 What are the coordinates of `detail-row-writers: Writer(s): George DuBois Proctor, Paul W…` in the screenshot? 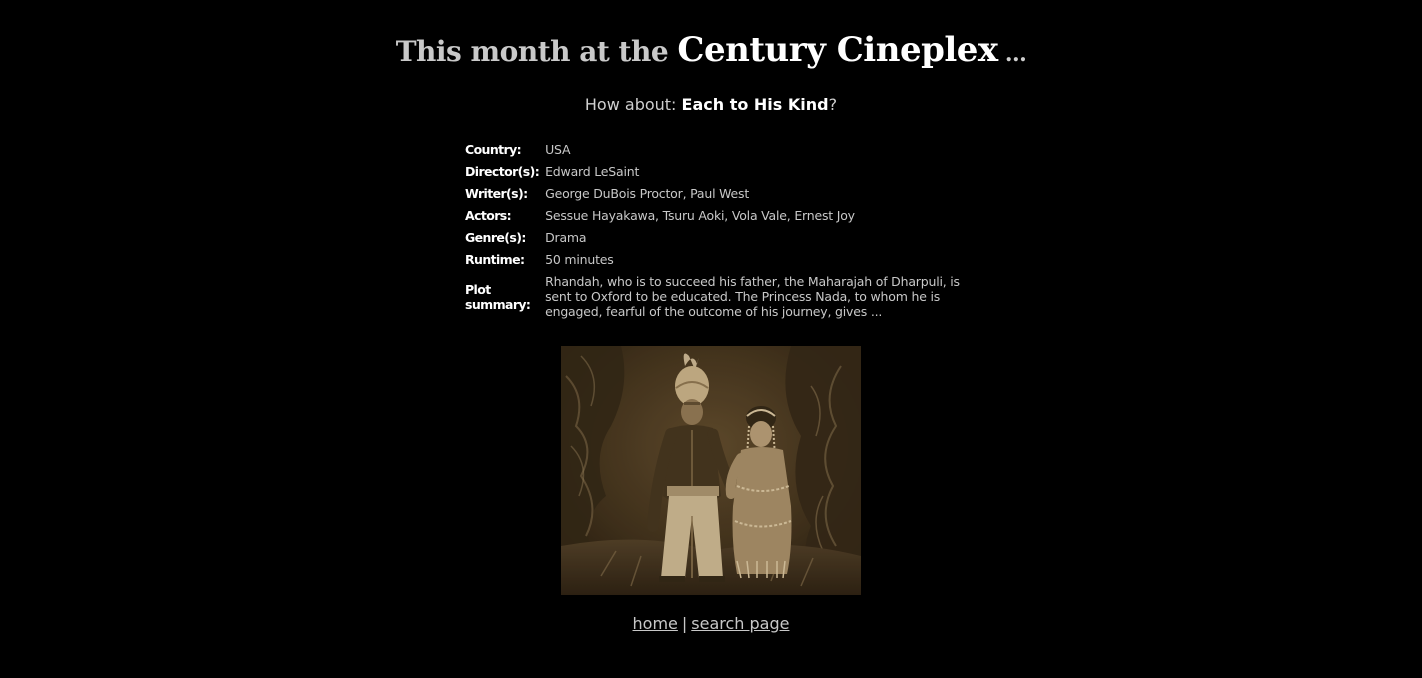 It's located at (717, 195).